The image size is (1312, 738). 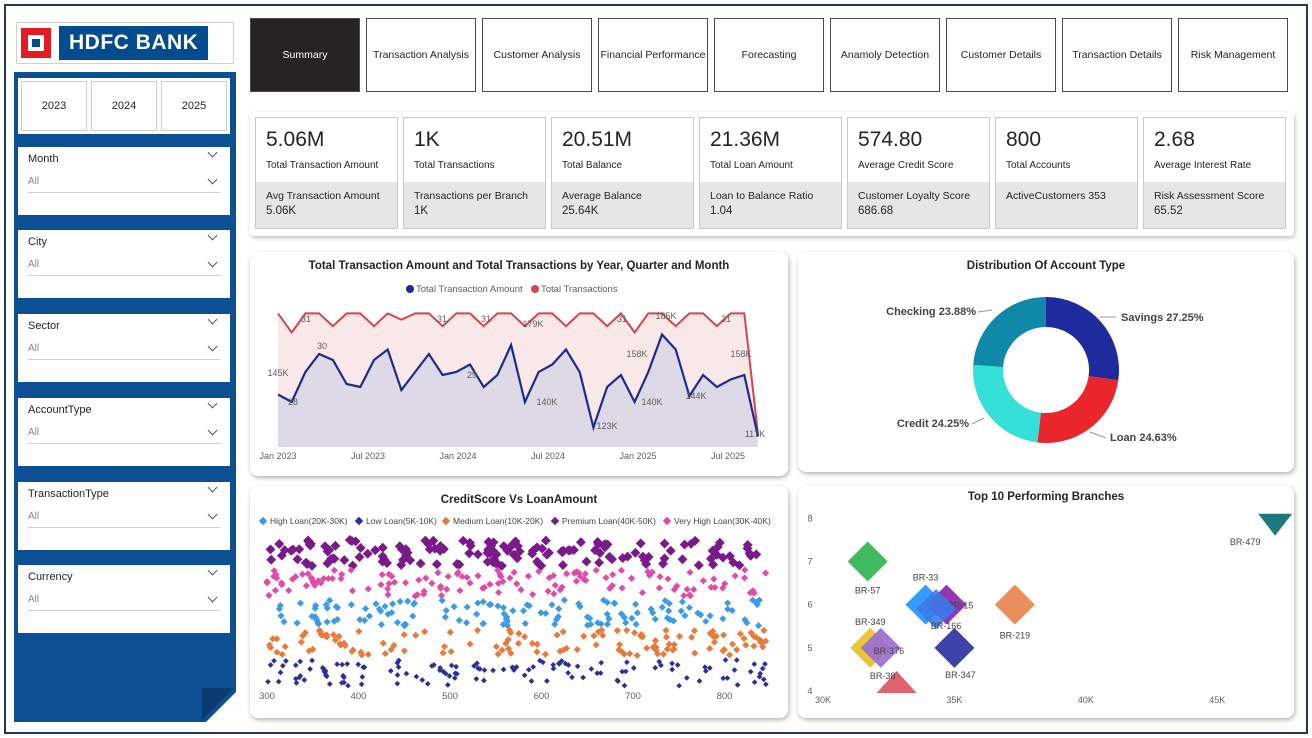 What do you see at coordinates (471, 196) in the screenshot?
I see `kpi-sub-label: Transactions per Branch` at bounding box center [471, 196].